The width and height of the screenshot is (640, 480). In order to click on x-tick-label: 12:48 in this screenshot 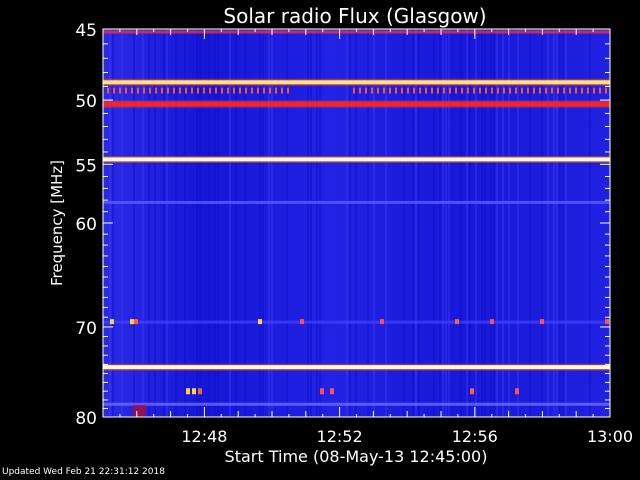, I will do `click(204, 436)`.